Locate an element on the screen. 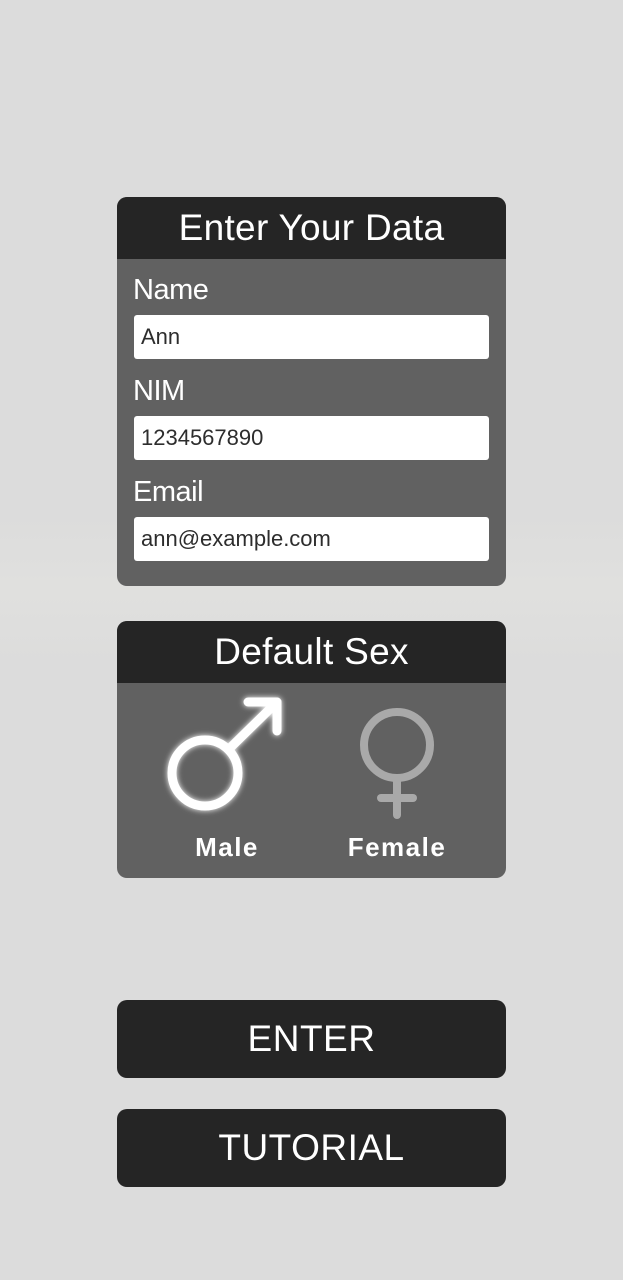  email-label: Email is located at coordinates (168, 492).